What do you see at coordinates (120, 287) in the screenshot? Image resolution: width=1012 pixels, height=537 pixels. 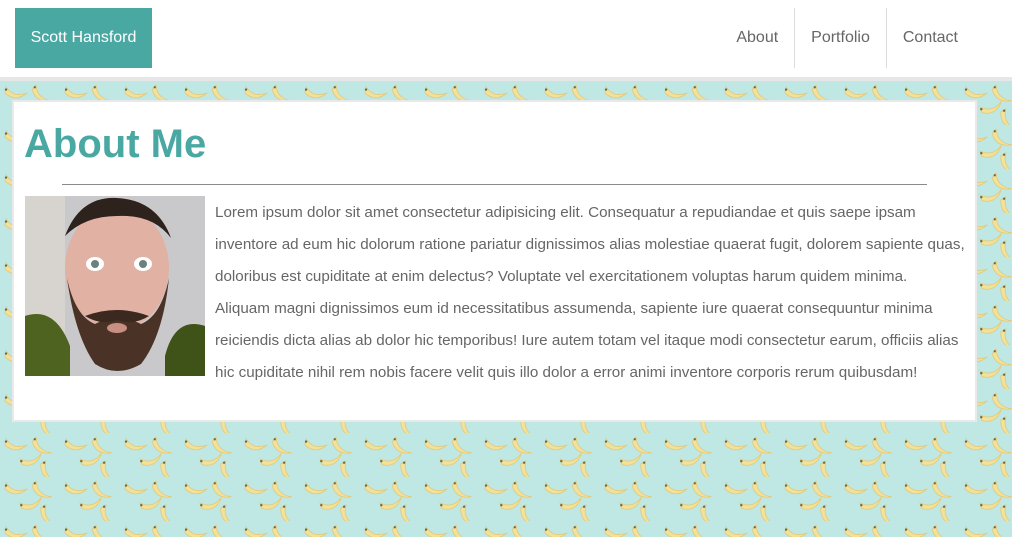 I see `photo-spacer` at bounding box center [120, 287].